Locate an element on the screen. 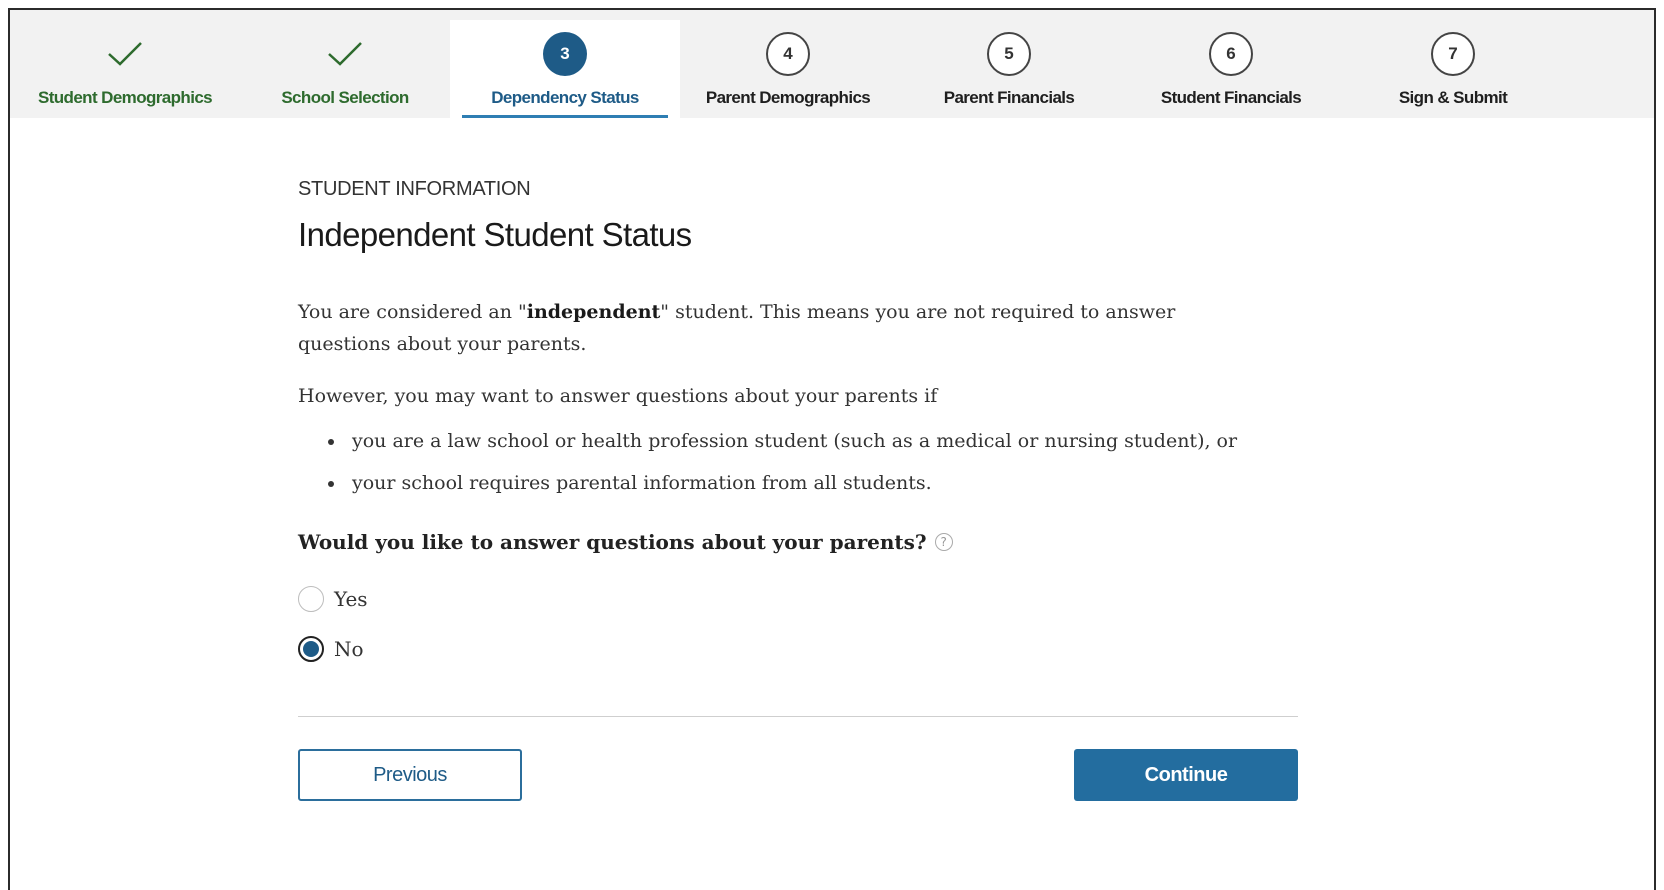  step-sign-submit: 7 Sign & Submit is located at coordinates (1453, 64).